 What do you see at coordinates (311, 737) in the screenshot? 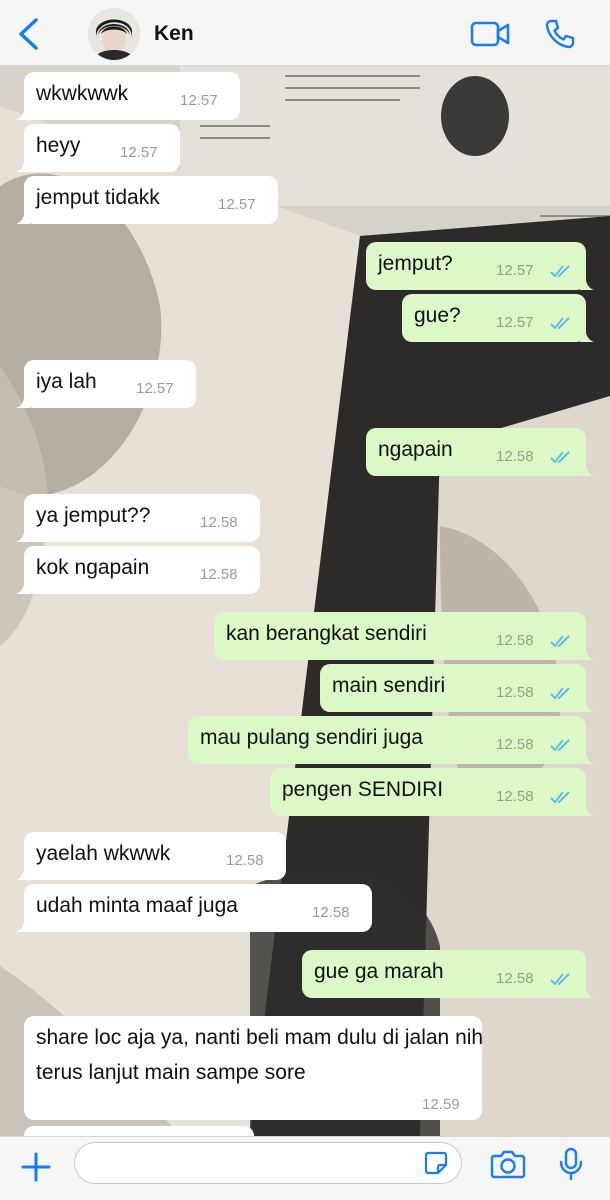
I see `message-text: mau pulang sendiri juga` at bounding box center [311, 737].